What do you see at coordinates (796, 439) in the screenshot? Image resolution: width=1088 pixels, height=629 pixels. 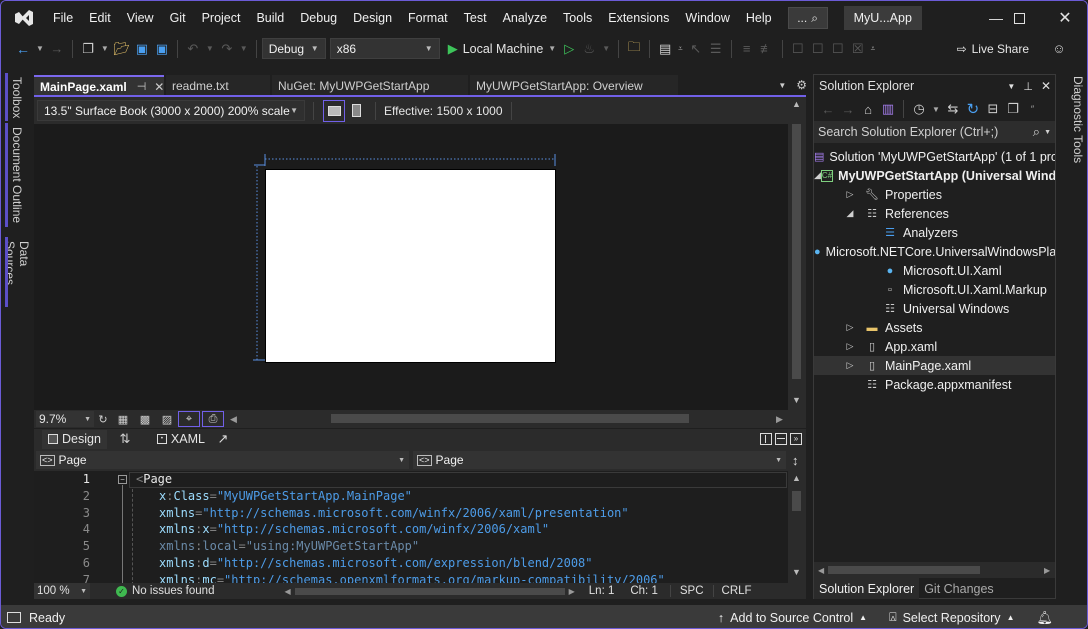 I see `collapse-pane-button: »` at bounding box center [796, 439].